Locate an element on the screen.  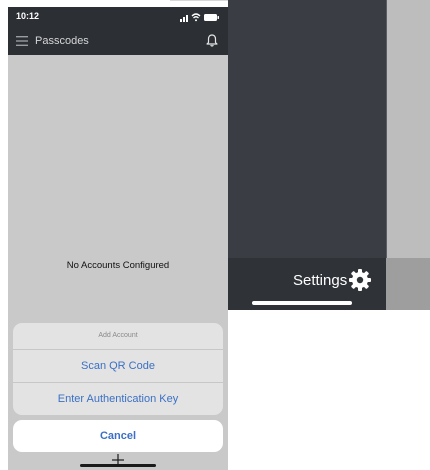
background-home-indicator is located at coordinates (302, 303).